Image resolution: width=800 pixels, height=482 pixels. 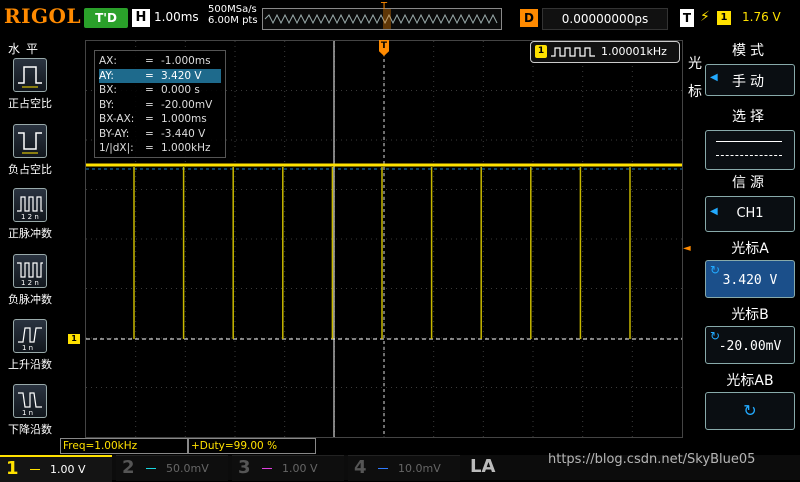 What do you see at coordinates (180, 90) in the screenshot?
I see `cursor-value: 0.000 s` at bounding box center [180, 90].